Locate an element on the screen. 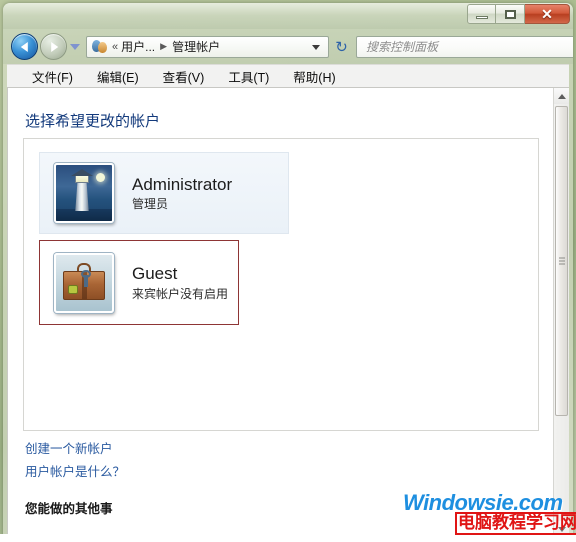  account-name: Guest is located at coordinates (155, 274).